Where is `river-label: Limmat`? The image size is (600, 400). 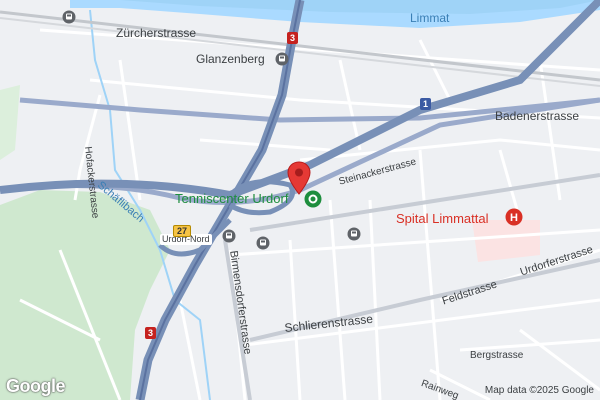
river-label: Limmat is located at coordinates (430, 18).